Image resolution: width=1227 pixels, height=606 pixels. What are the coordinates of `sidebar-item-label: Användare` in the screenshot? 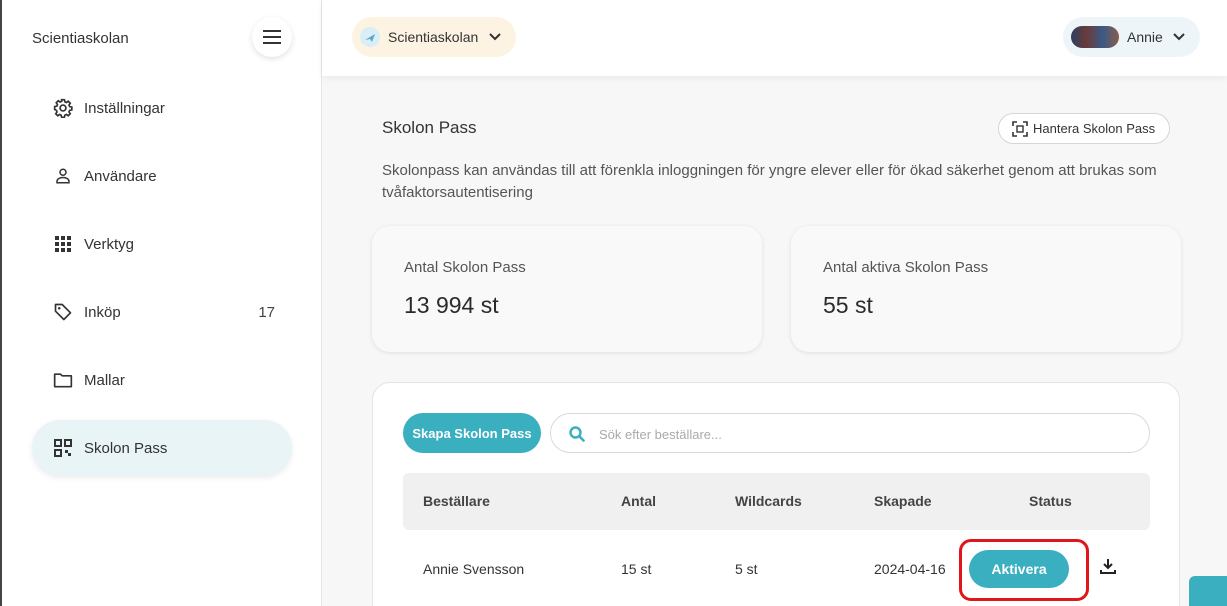 It's located at (120, 176).